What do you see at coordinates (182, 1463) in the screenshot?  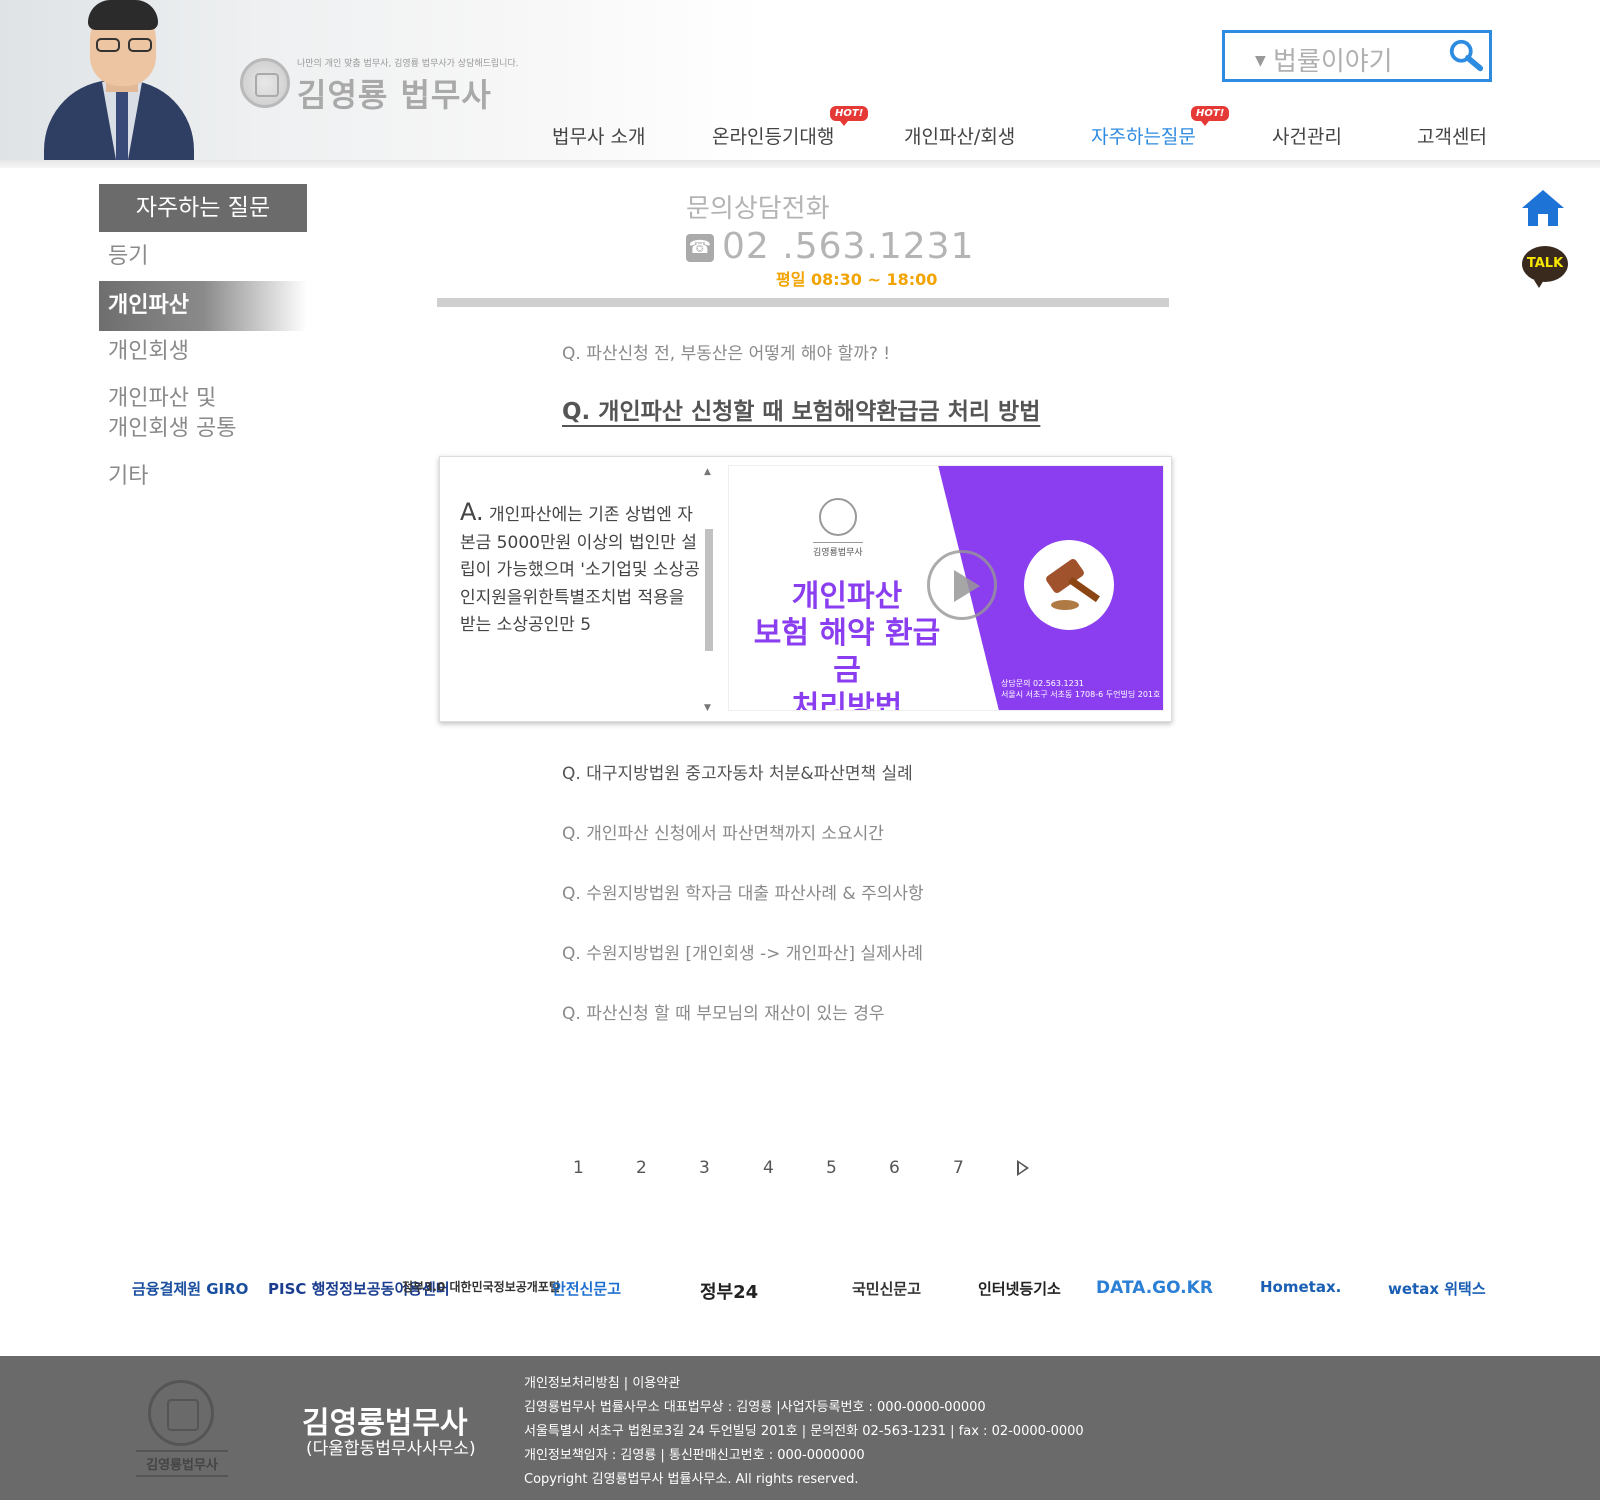 I see `footer-brand-small: 김영룡법무사` at bounding box center [182, 1463].